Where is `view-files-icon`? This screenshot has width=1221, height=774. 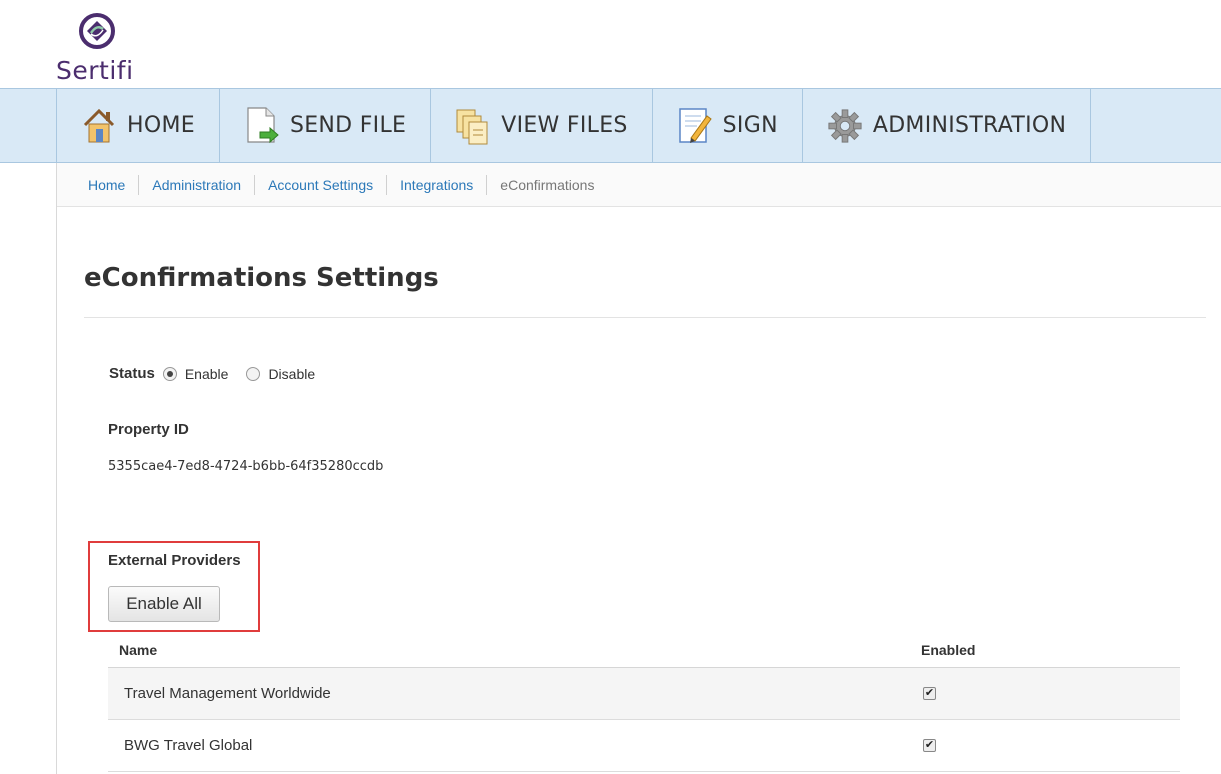 view-files-icon is located at coordinates (473, 126).